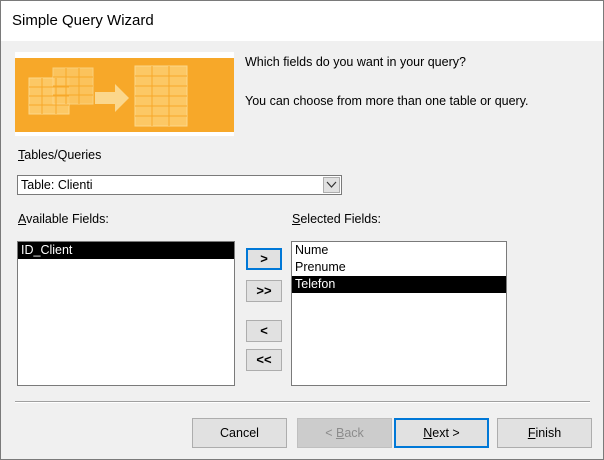 The height and width of the screenshot is (460, 604). What do you see at coordinates (63, 219) in the screenshot?
I see `available-fields-label: Available Fields:` at bounding box center [63, 219].